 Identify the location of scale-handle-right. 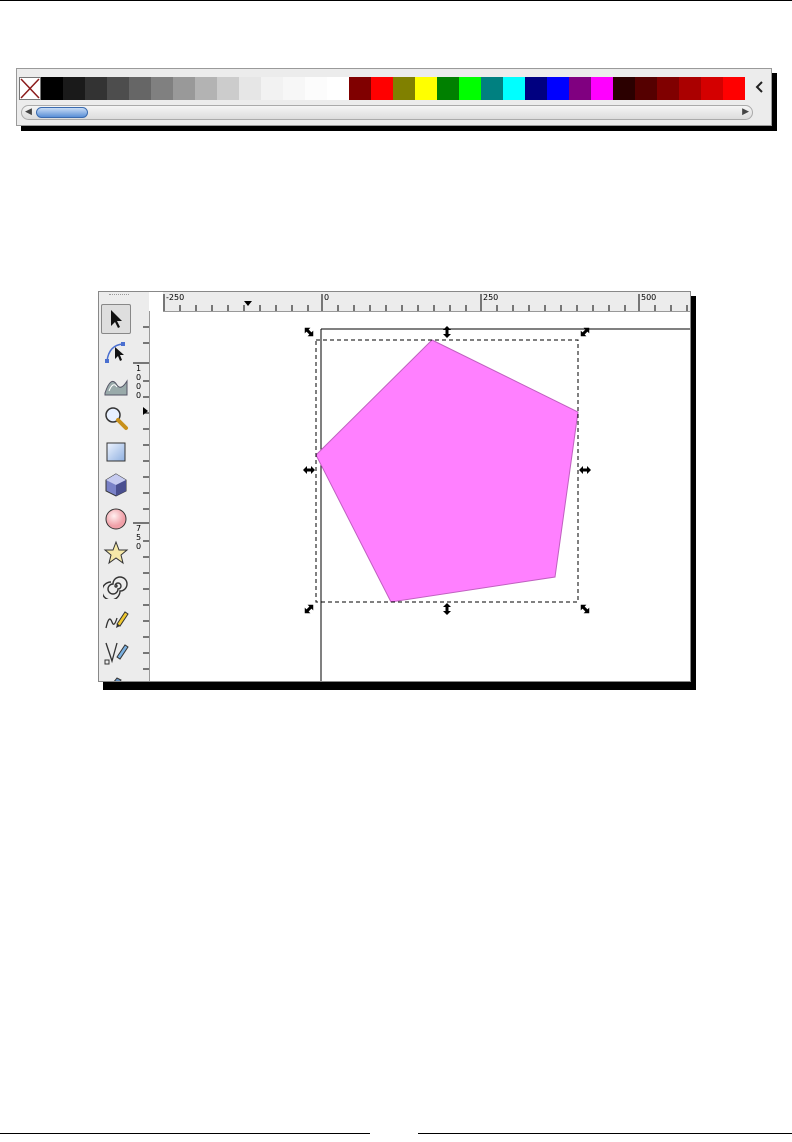
(585, 470).